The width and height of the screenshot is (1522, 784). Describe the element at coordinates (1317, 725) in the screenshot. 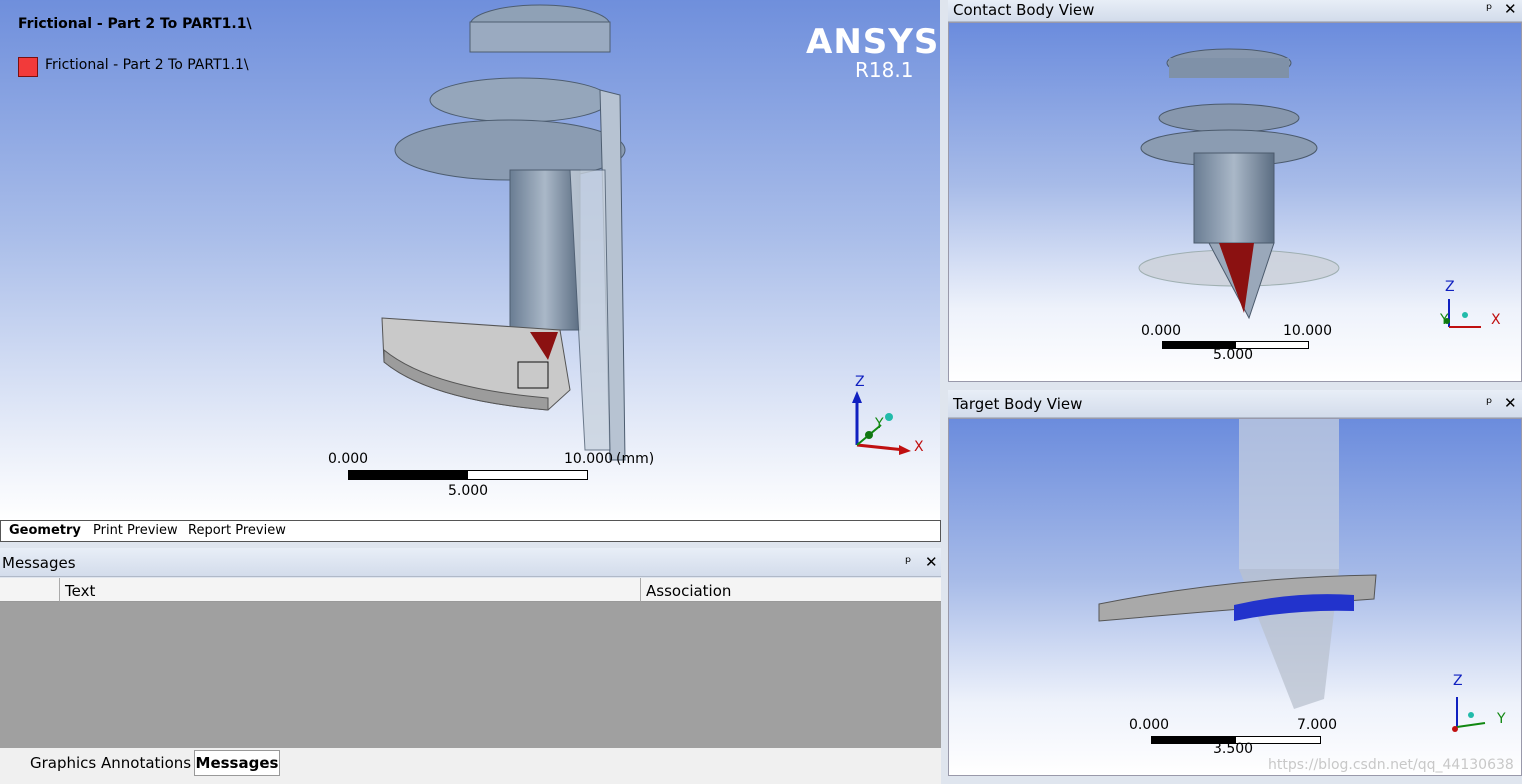

I see `target-scale-end: 7.000` at that location.